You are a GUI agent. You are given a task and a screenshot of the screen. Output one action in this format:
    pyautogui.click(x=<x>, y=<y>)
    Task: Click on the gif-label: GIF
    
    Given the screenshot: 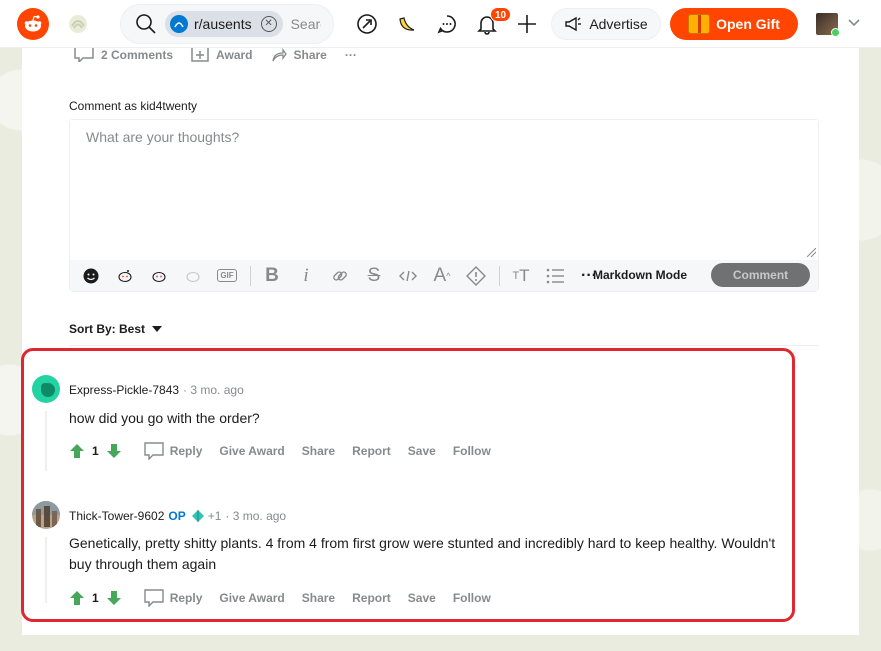 What is the action you would take?
    pyautogui.click(x=227, y=275)
    